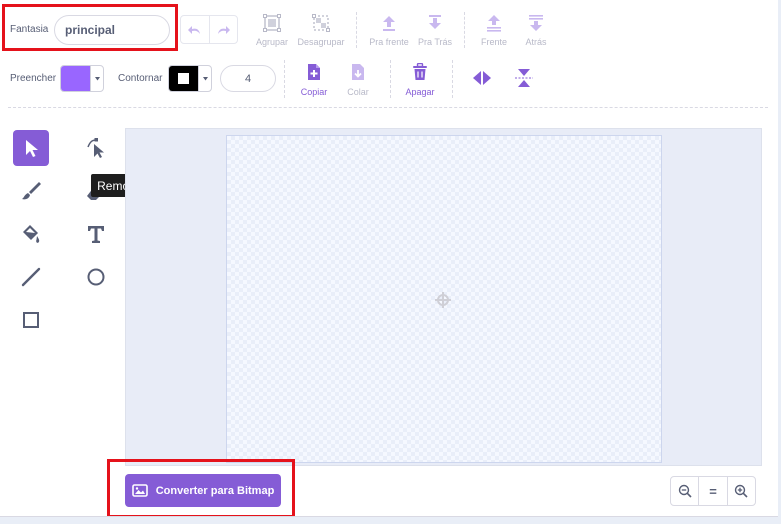 Image resolution: width=781 pixels, height=524 pixels. Describe the element at coordinates (434, 42) in the screenshot. I see `backward-label: Pra Trás` at that location.